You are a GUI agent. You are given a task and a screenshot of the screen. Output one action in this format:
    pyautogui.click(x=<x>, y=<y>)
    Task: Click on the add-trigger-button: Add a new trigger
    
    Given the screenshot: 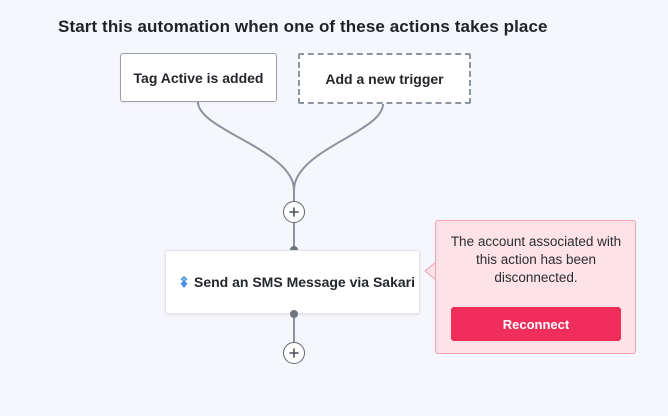 What is the action you would take?
    pyautogui.click(x=384, y=78)
    